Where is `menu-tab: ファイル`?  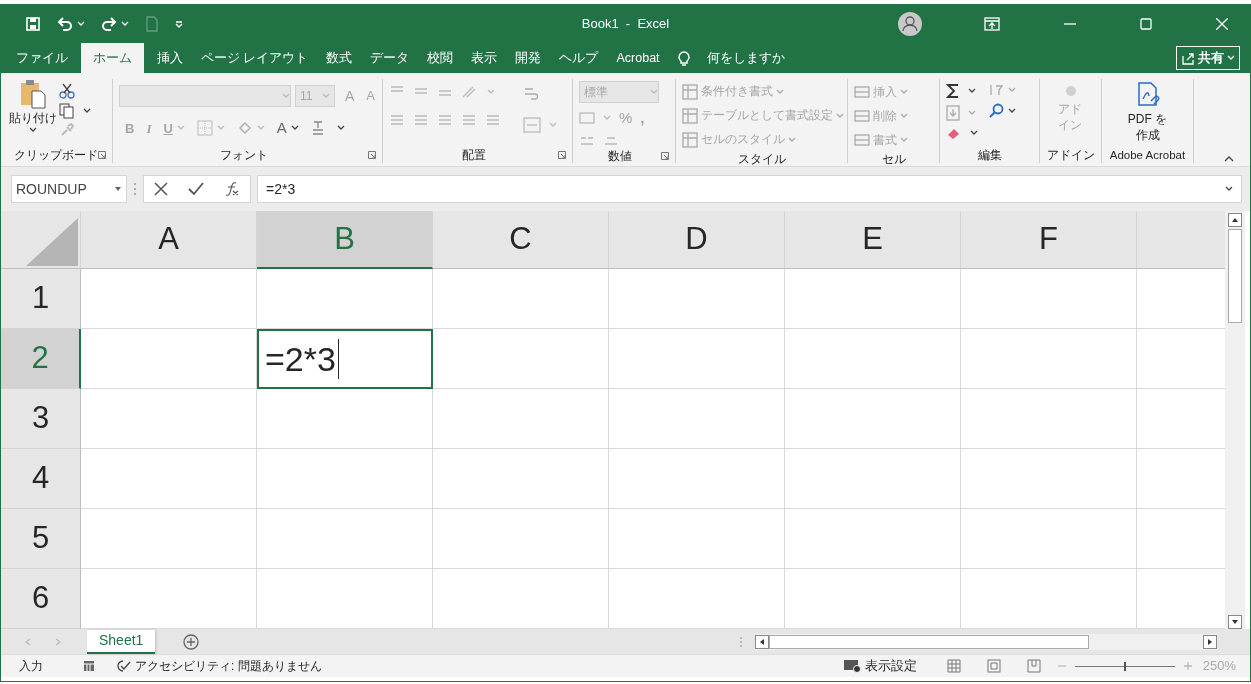 menu-tab: ファイル is located at coordinates (42, 58).